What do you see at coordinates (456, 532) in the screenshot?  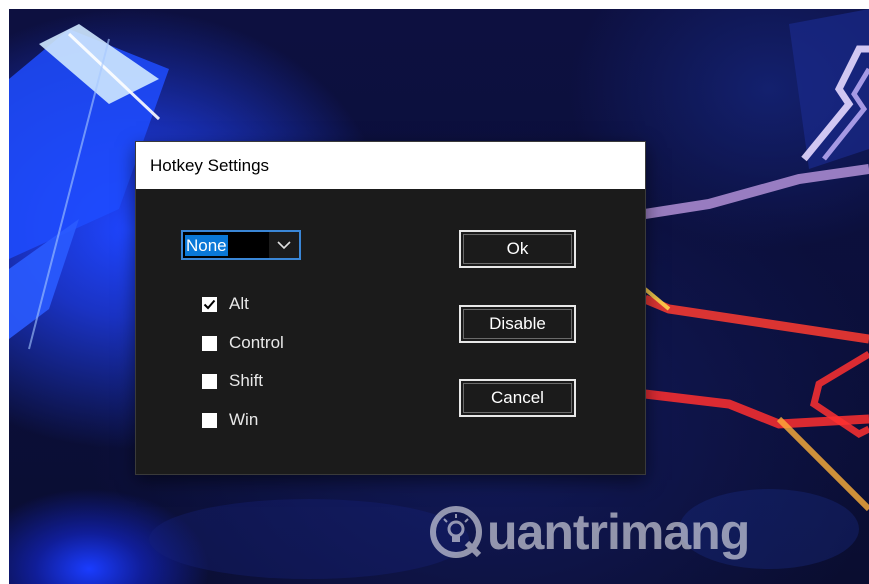 I see `lightbulb-logo-icon` at bounding box center [456, 532].